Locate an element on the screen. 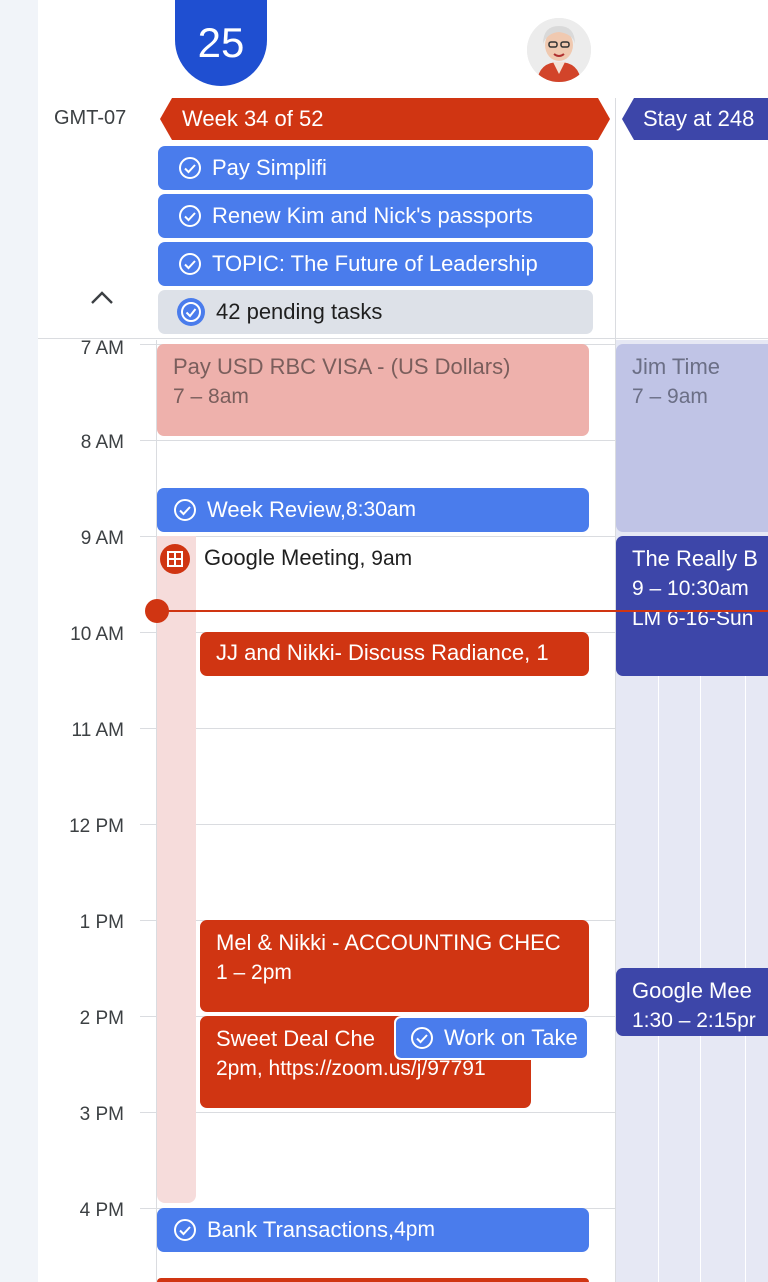 The height and width of the screenshot is (1282, 768). all-day-task: TOPIC: The Future of Leadership is located at coordinates (375, 264).